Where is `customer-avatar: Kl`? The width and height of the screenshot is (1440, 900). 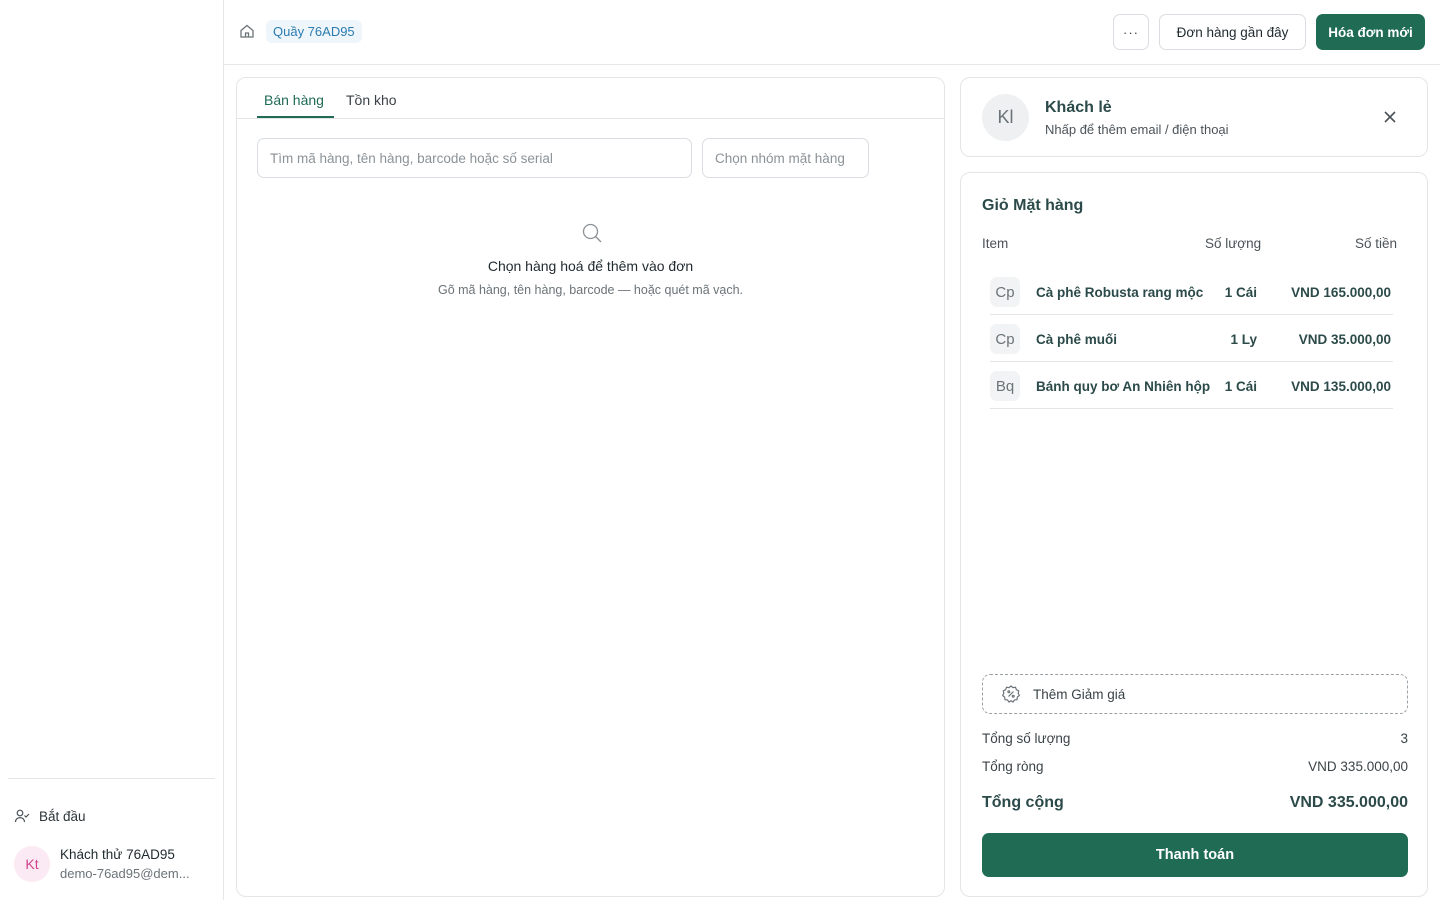
customer-avatar: Kl is located at coordinates (1005, 117).